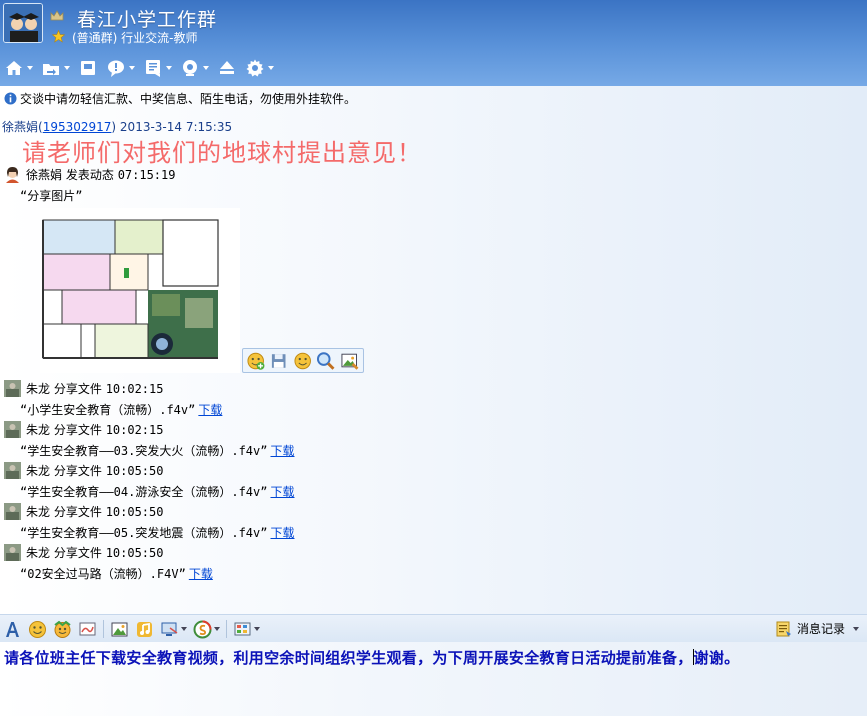 This screenshot has width=867, height=716. What do you see at coordinates (44, 174) in the screenshot?
I see `feed-author: 徐燕娟` at bounding box center [44, 174].